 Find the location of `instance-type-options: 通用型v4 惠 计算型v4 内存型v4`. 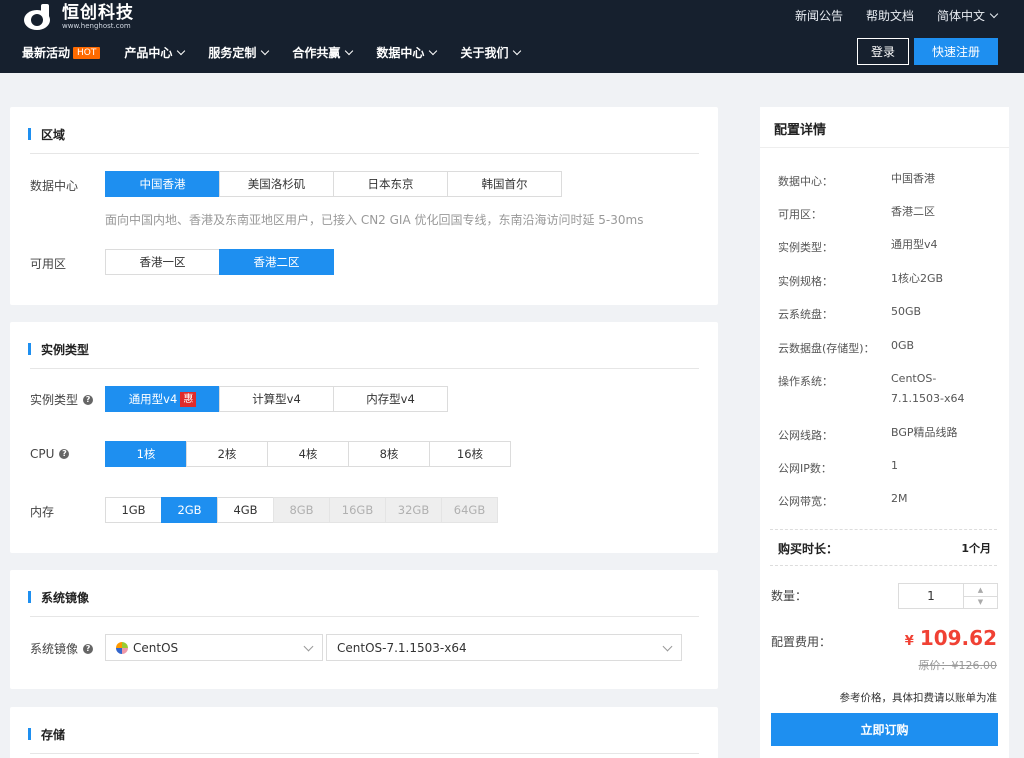

instance-type-options: 通用型v4 惠 计算型v4 内存型v4 is located at coordinates (276, 399).